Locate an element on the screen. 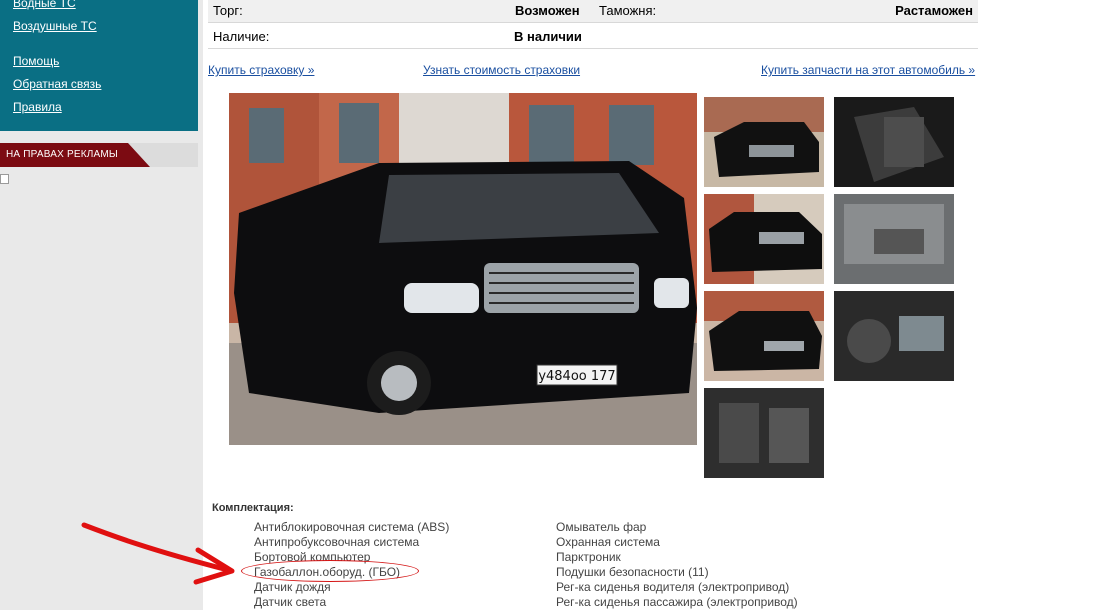 Image resolution: width=1110 pixels, height=610 pixels. insurance-cost-link: Узнать стоимость страховки is located at coordinates (501, 70).